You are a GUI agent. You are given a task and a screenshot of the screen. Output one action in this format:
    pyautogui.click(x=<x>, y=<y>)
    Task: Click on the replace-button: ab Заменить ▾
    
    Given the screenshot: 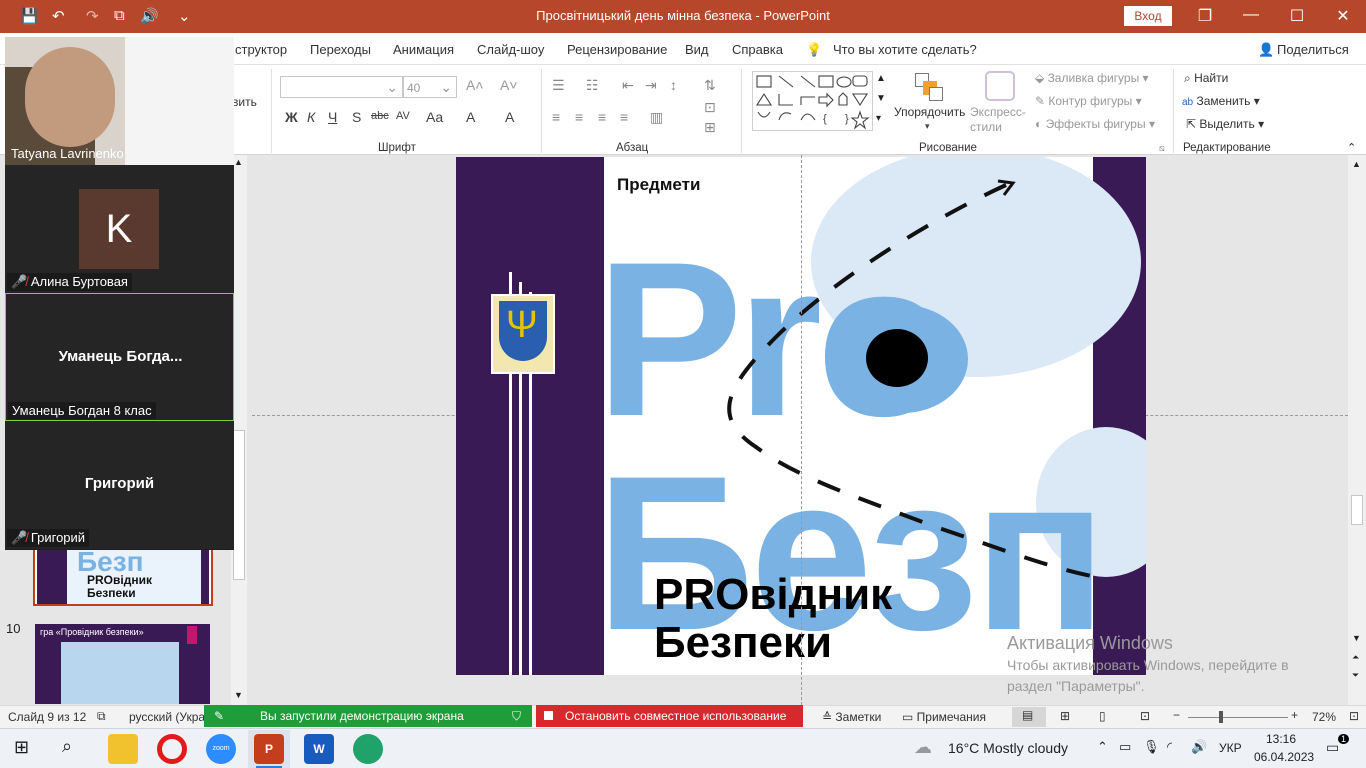 What is the action you would take?
    pyautogui.click(x=1221, y=101)
    